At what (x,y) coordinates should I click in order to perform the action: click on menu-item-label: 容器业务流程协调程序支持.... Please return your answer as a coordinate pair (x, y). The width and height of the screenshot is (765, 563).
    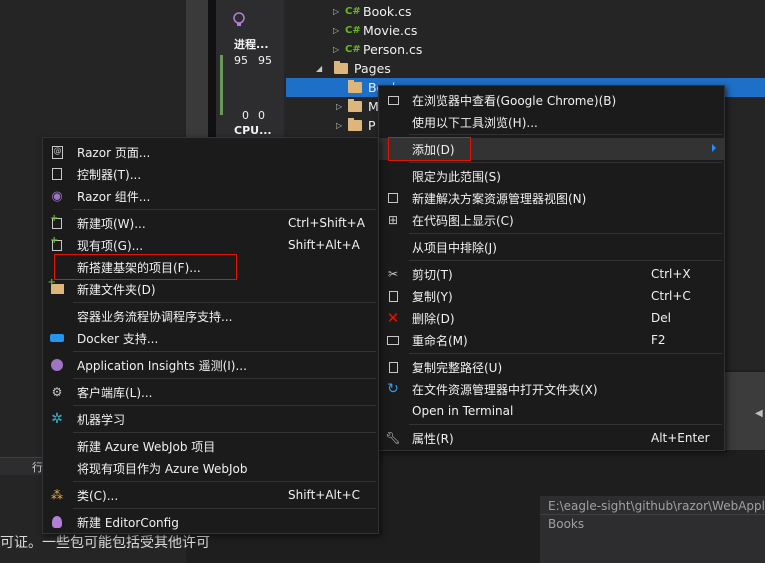
    Looking at the image, I should click on (155, 316).